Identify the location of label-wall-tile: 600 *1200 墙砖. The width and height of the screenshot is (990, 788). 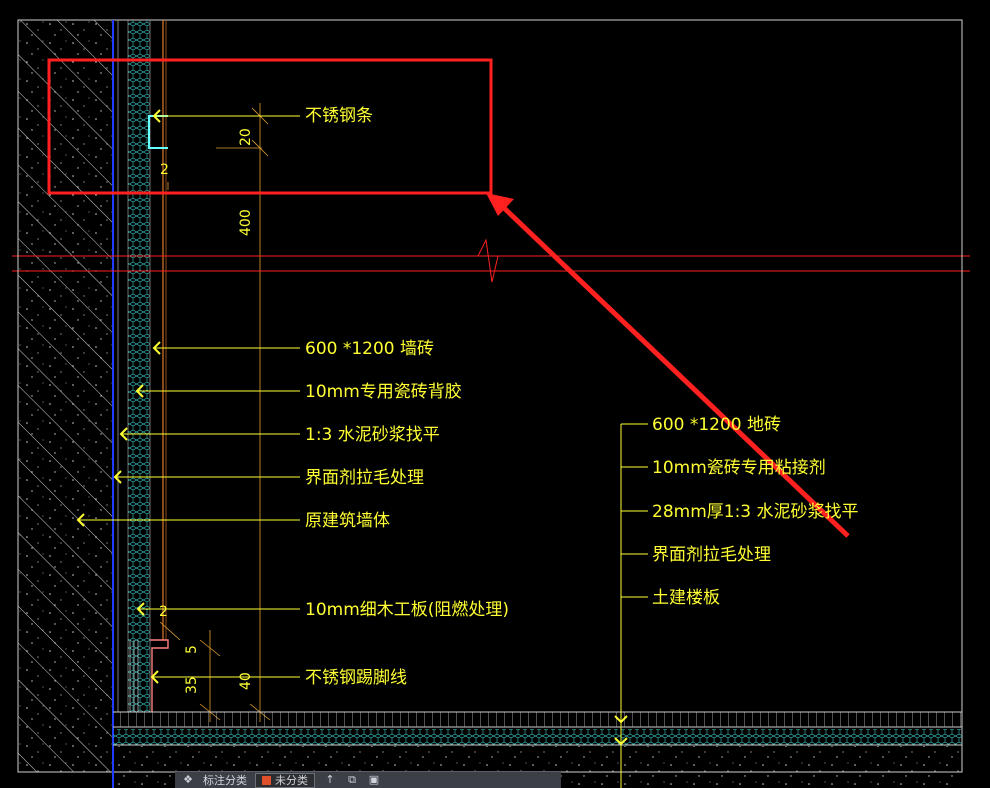
(369, 349).